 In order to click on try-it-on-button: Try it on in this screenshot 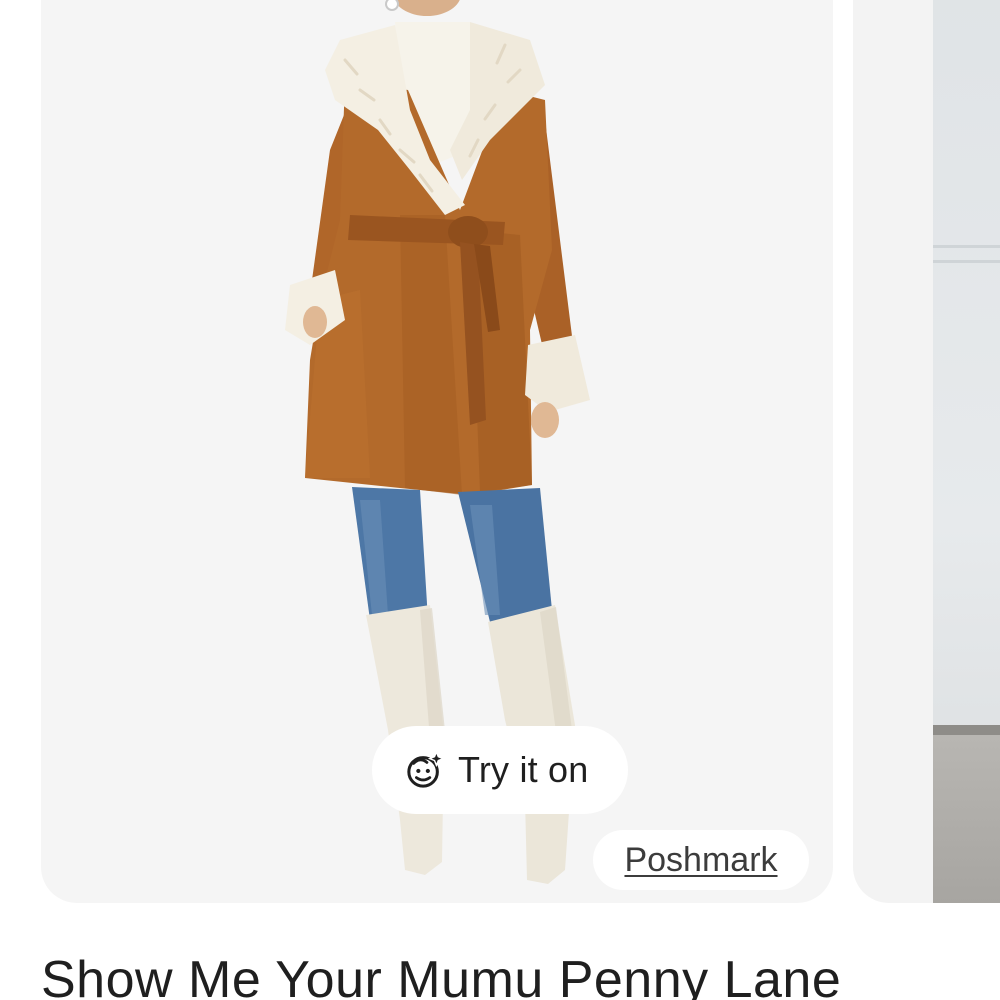, I will do `click(500, 770)`.